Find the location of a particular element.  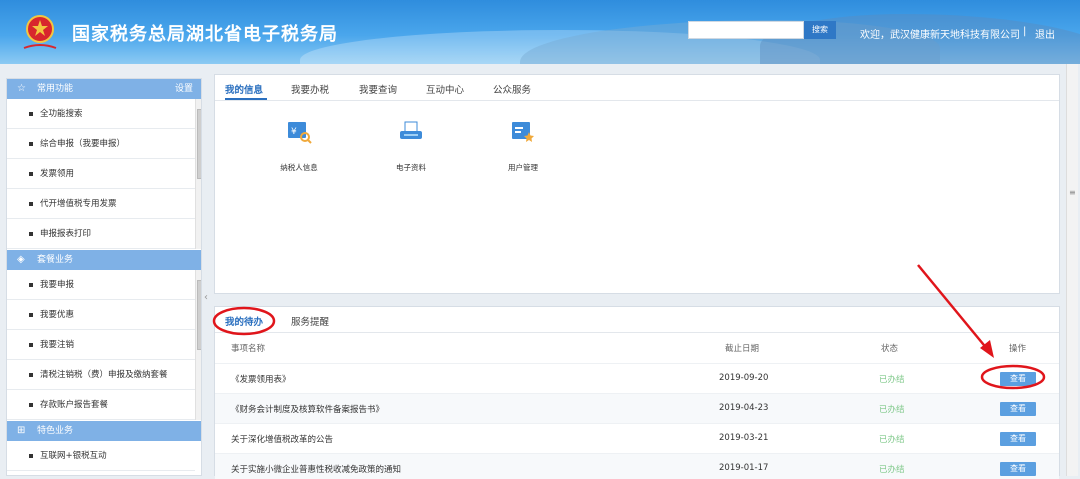

section-title: 套餐业务 is located at coordinates (55, 260).